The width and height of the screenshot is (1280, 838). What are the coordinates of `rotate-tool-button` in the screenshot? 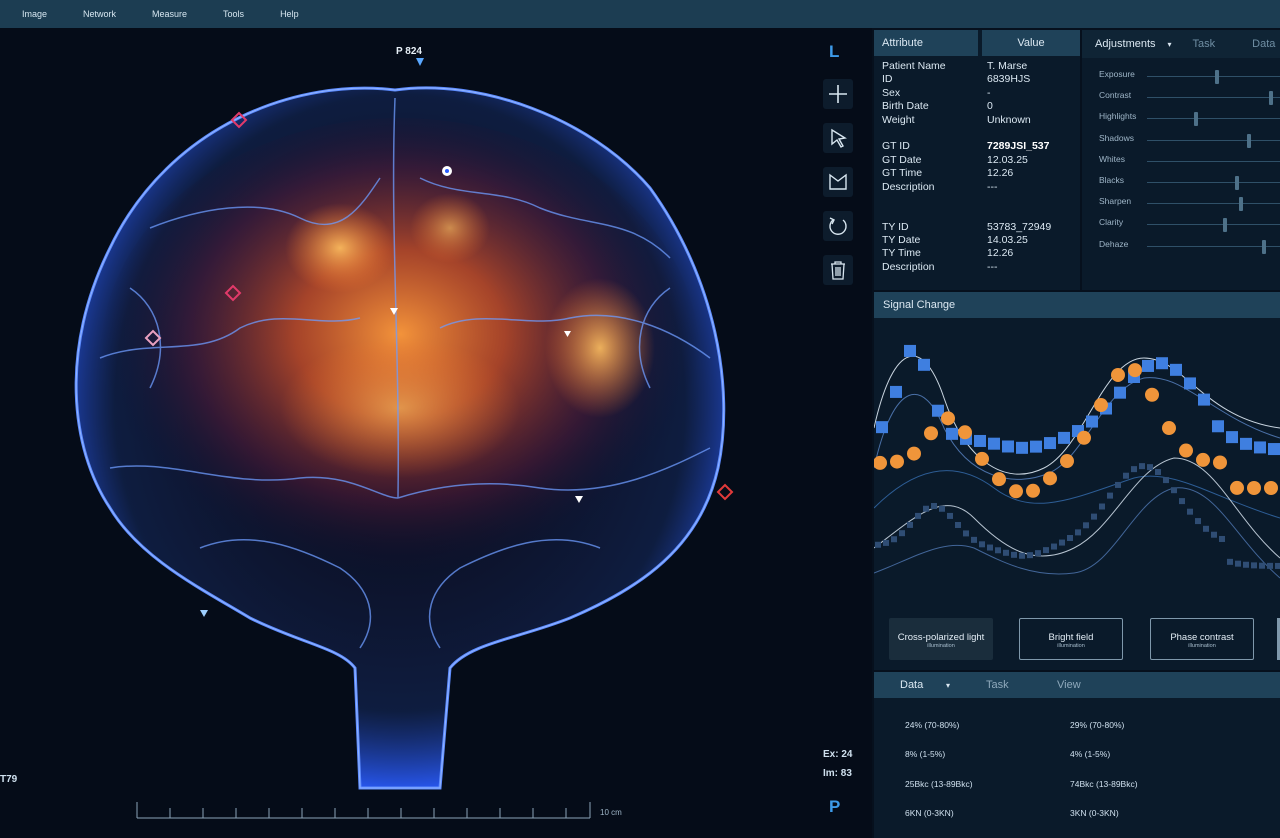 It's located at (838, 226).